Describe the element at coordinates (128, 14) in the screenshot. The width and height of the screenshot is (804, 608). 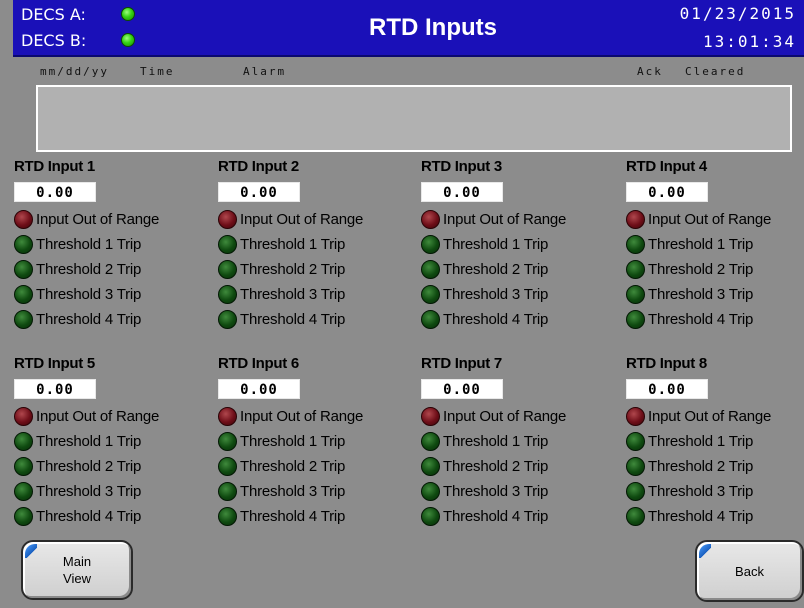
I see `decs-a-led-icon` at that location.